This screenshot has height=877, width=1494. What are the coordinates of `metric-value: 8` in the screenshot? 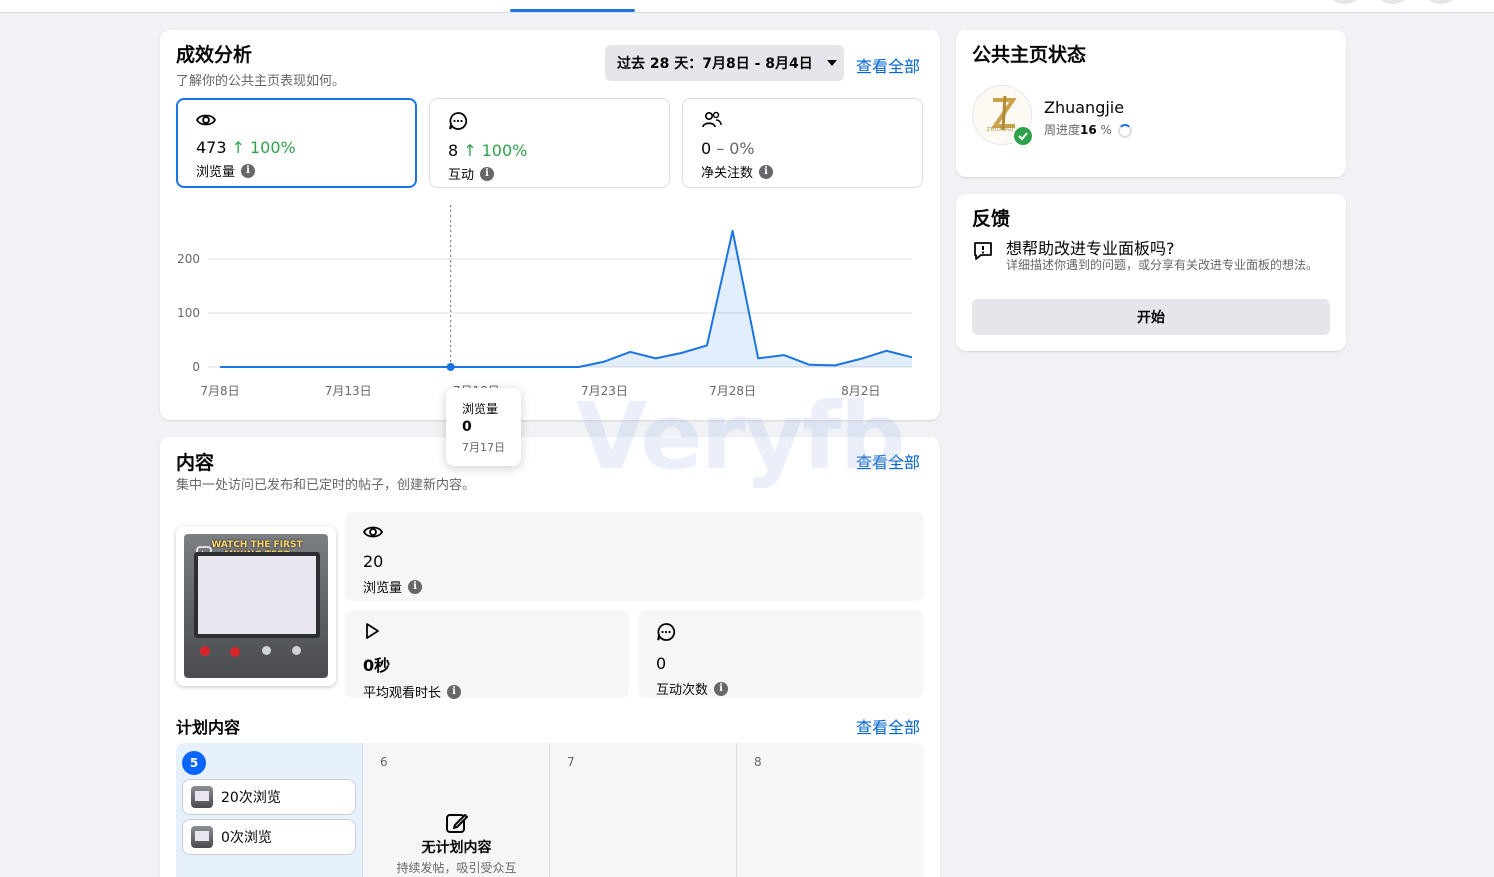 It's located at (453, 150).